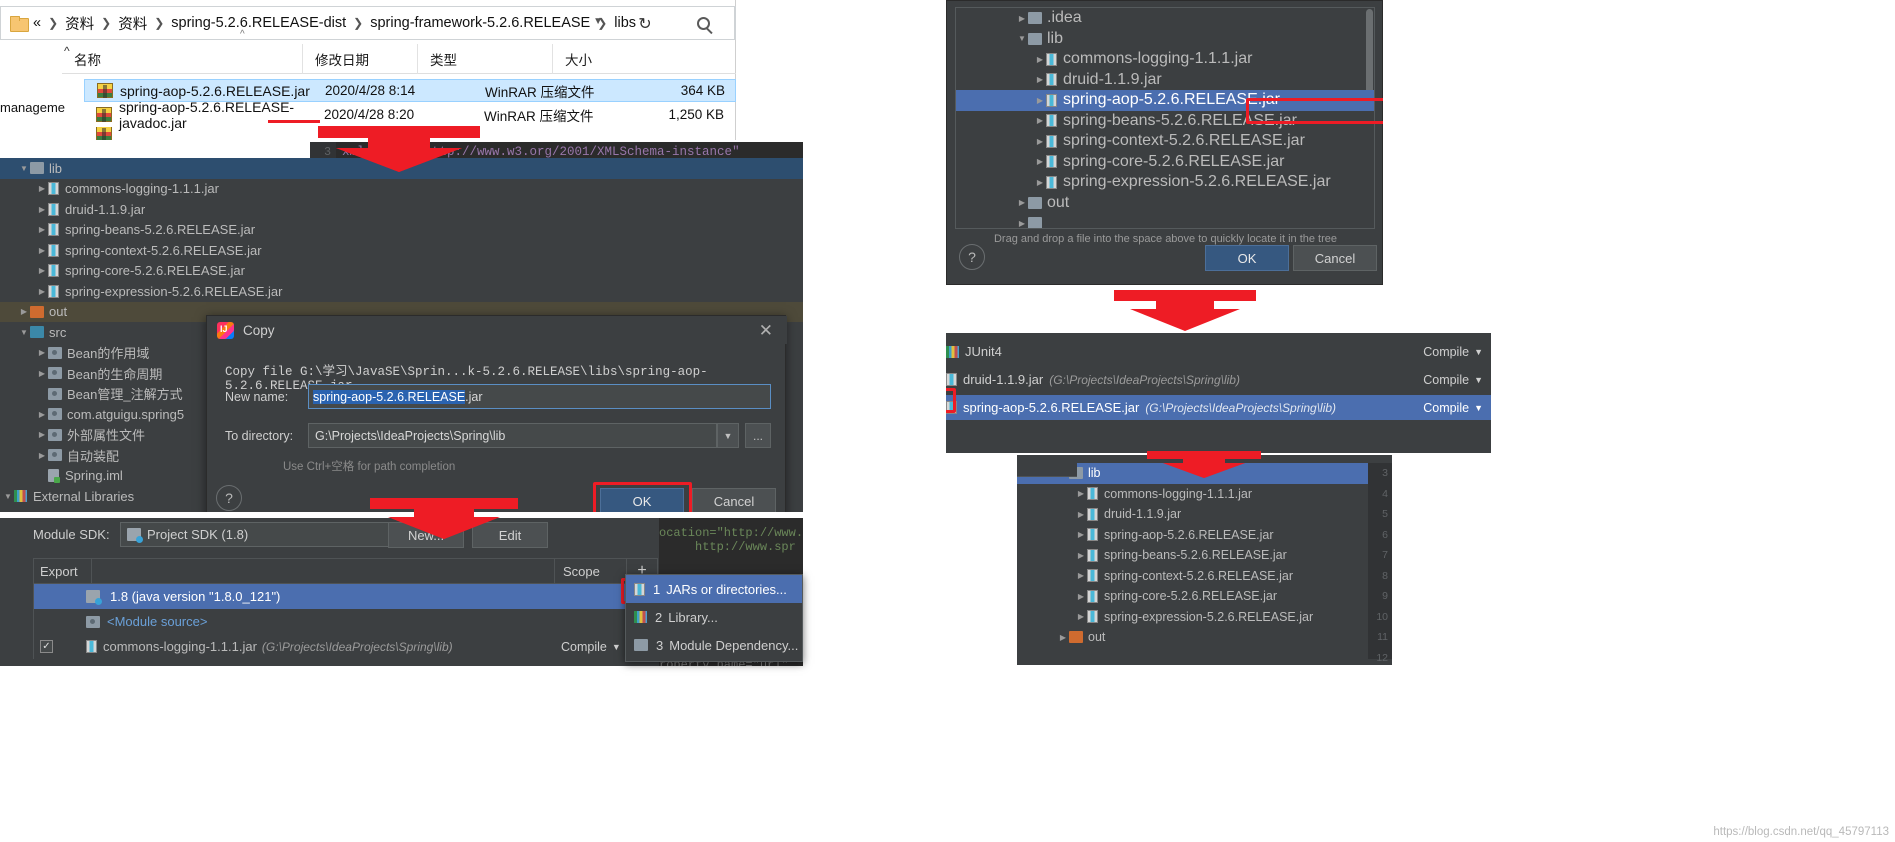 The height and width of the screenshot is (842, 1895). What do you see at coordinates (401, 250) in the screenshot?
I see `tree-item-spring-context: ▶ spring-context-5.2.6.RELEASE.jar` at bounding box center [401, 250].